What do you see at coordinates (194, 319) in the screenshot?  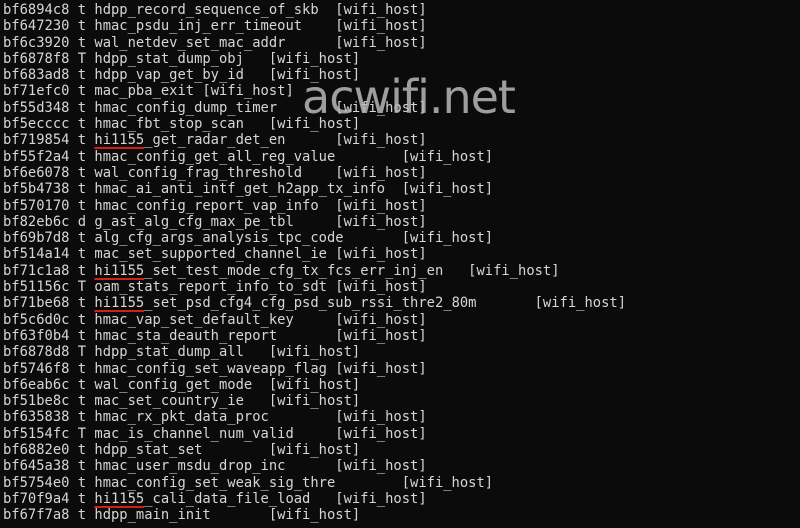 I see `symbol-name: hmac_vap_set_default_key` at bounding box center [194, 319].